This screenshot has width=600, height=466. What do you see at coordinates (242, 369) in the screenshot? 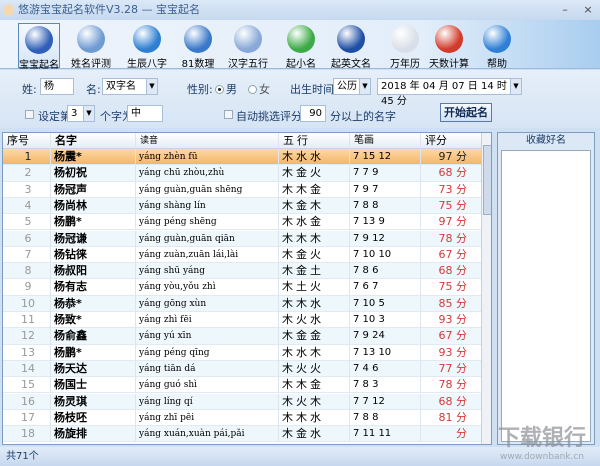
I see `table-row: 14 杨天达 yáng tiān dá 木火火 7 4 6 77 分` at bounding box center [242, 369].